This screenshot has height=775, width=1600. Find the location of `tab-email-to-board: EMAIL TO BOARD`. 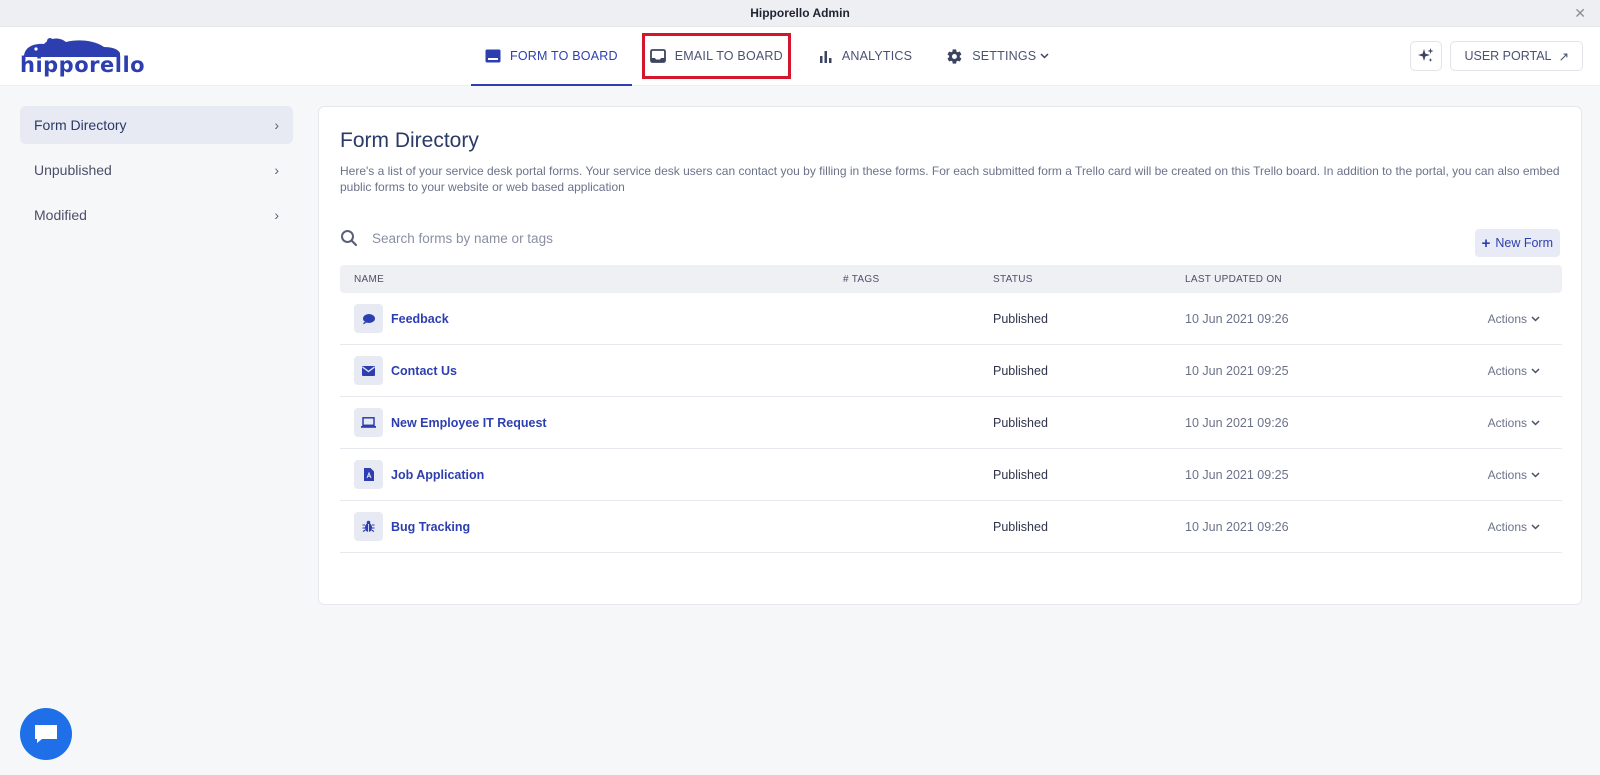

tab-email-to-board: EMAIL TO BOARD is located at coordinates (716, 56).